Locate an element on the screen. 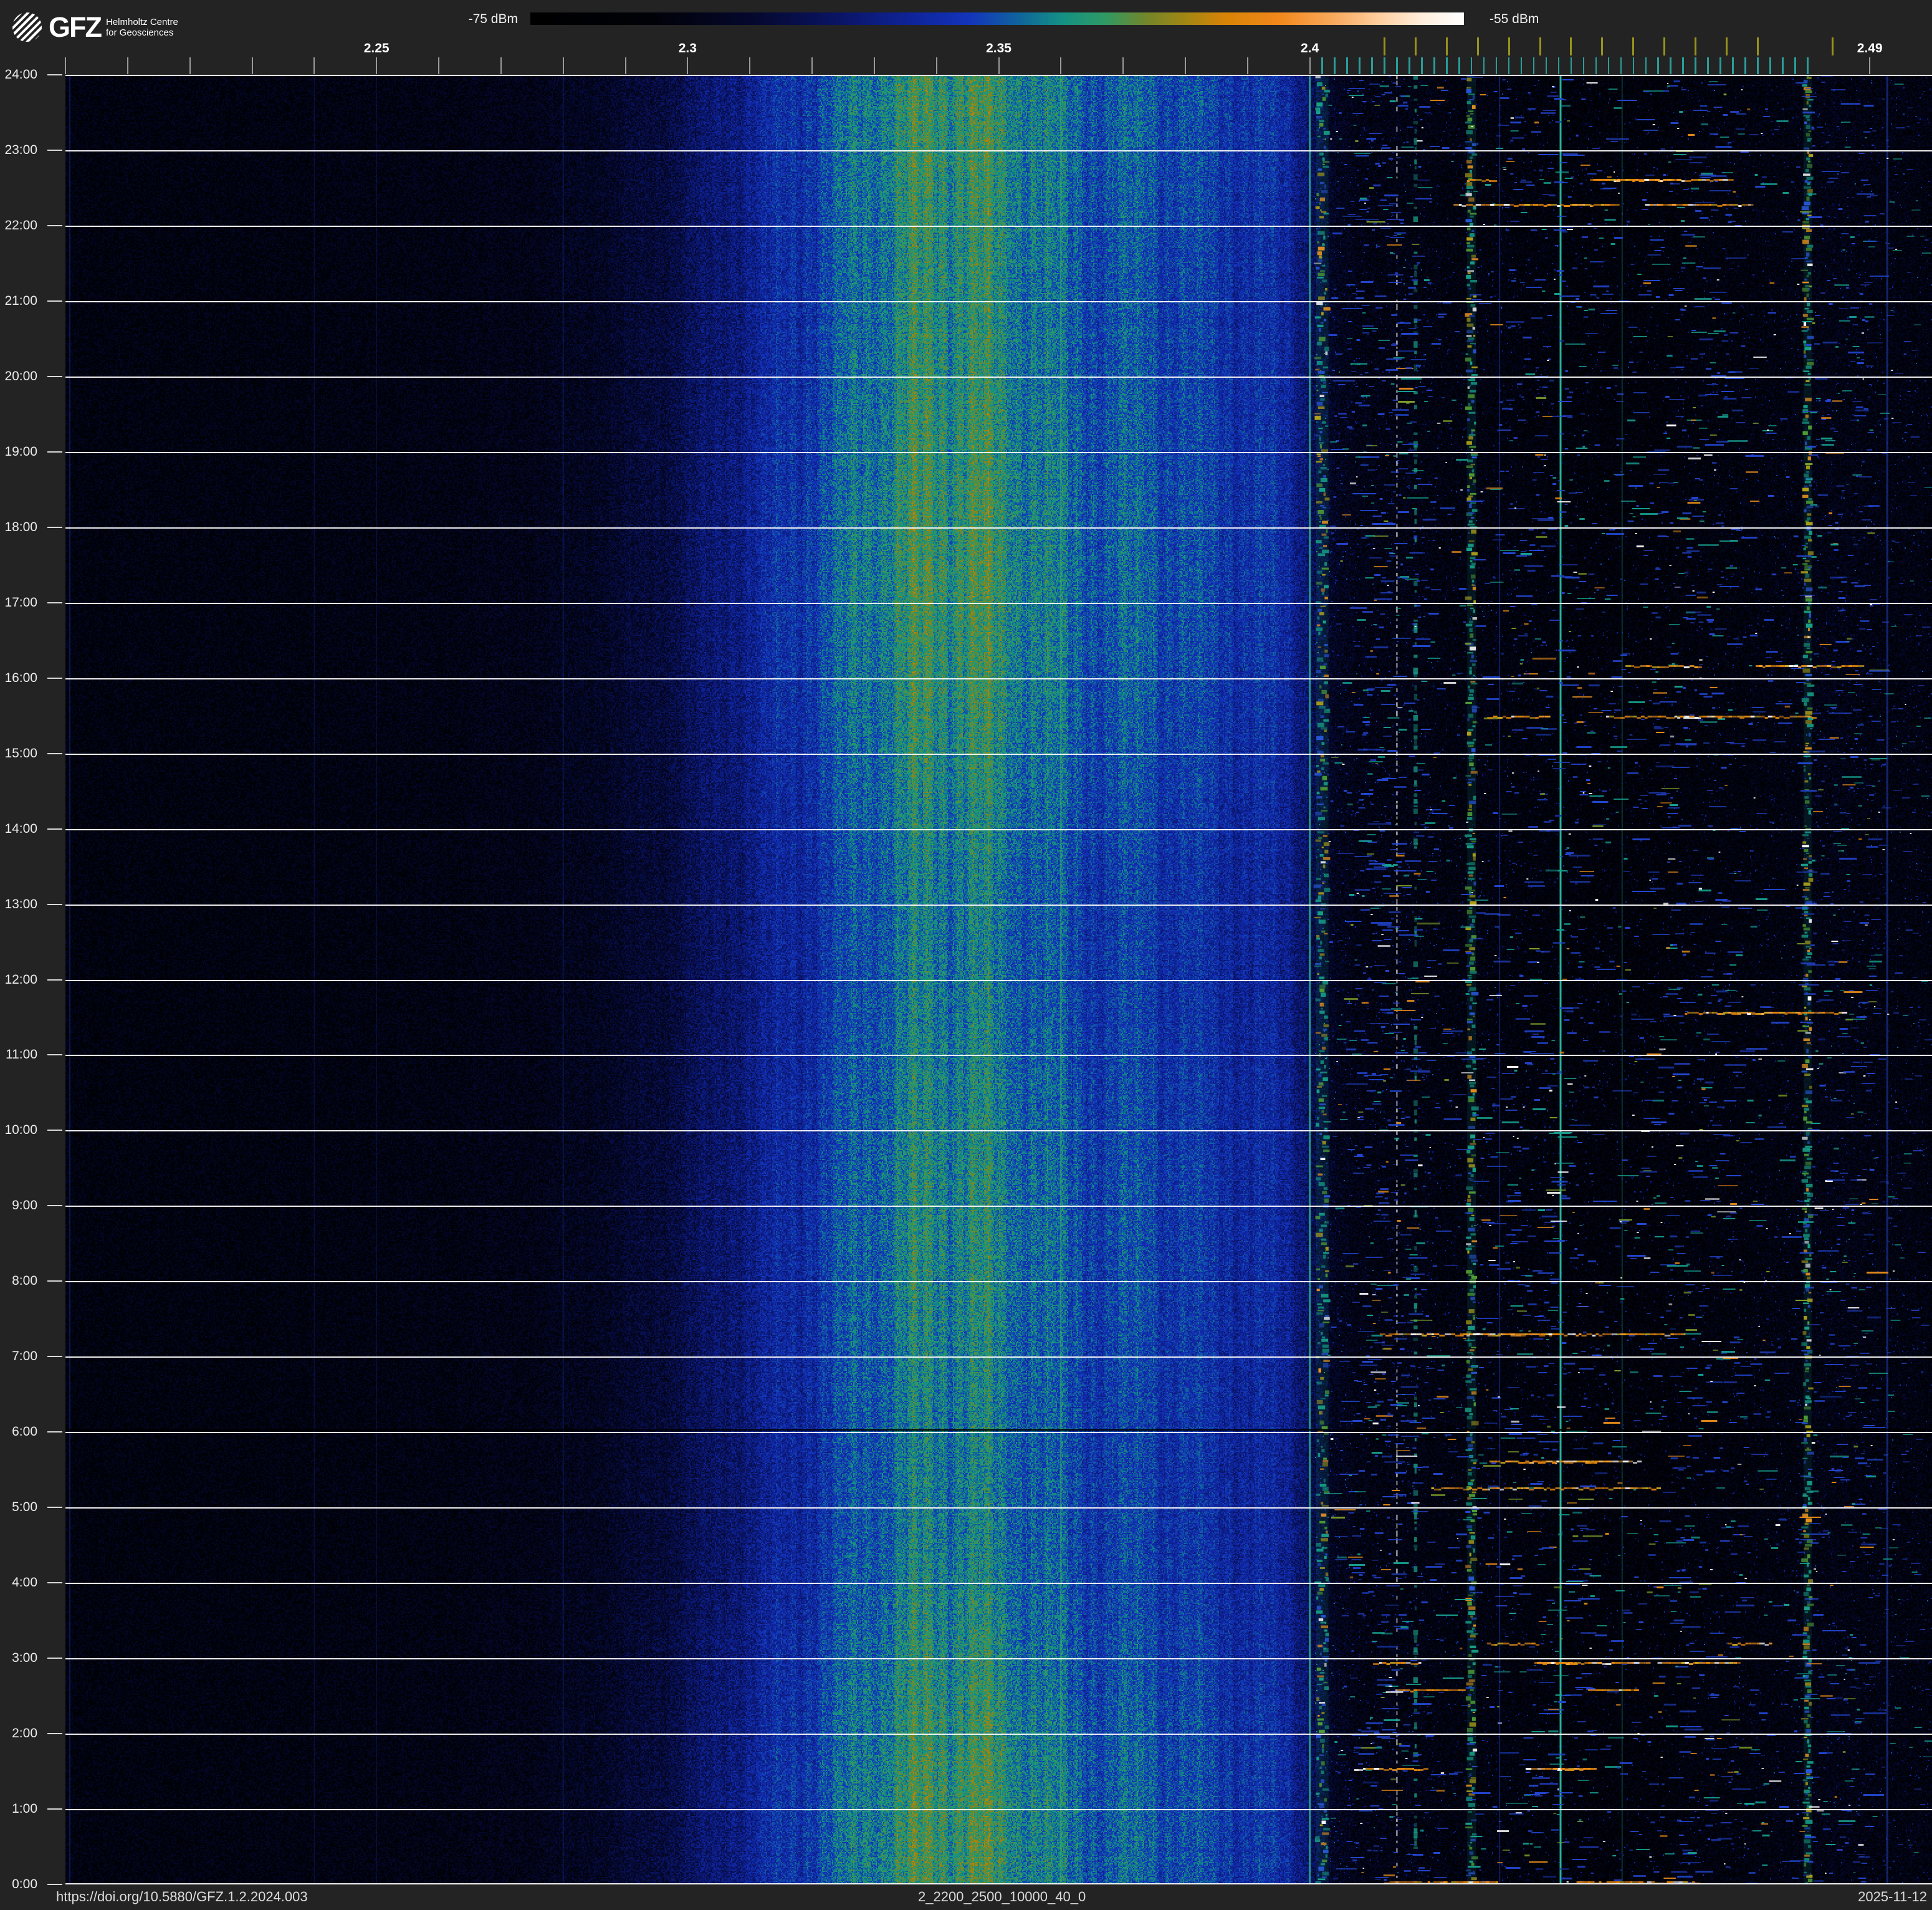  colorbar-max-label: -55 dBm is located at coordinates (1514, 19).